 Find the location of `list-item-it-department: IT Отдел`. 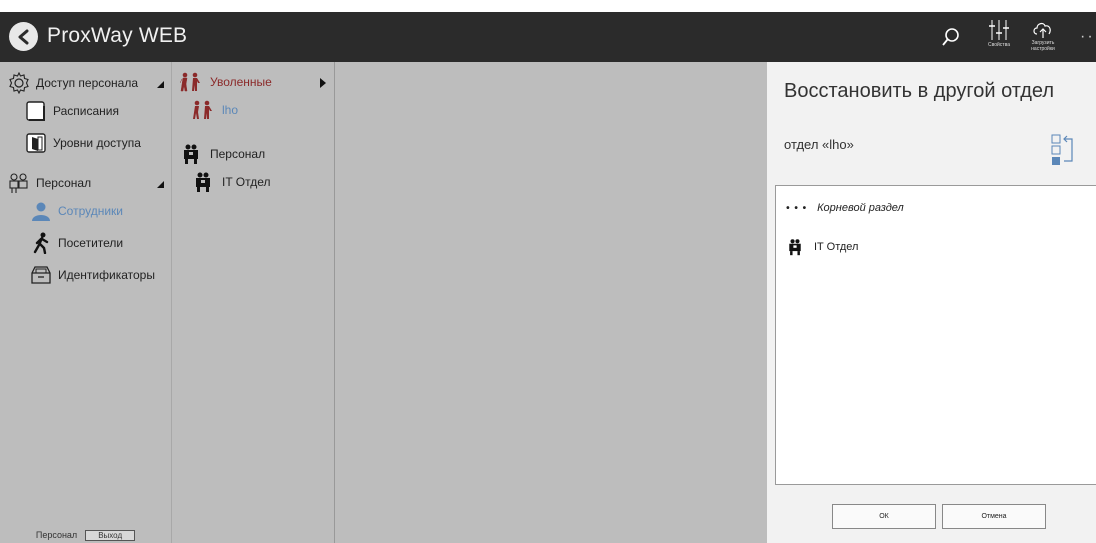

list-item-it-department: IT Отдел is located at coordinates (822, 247).